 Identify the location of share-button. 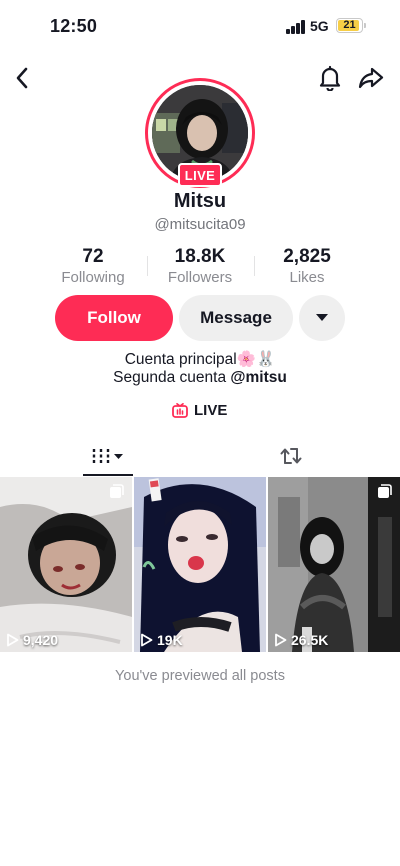
(371, 78).